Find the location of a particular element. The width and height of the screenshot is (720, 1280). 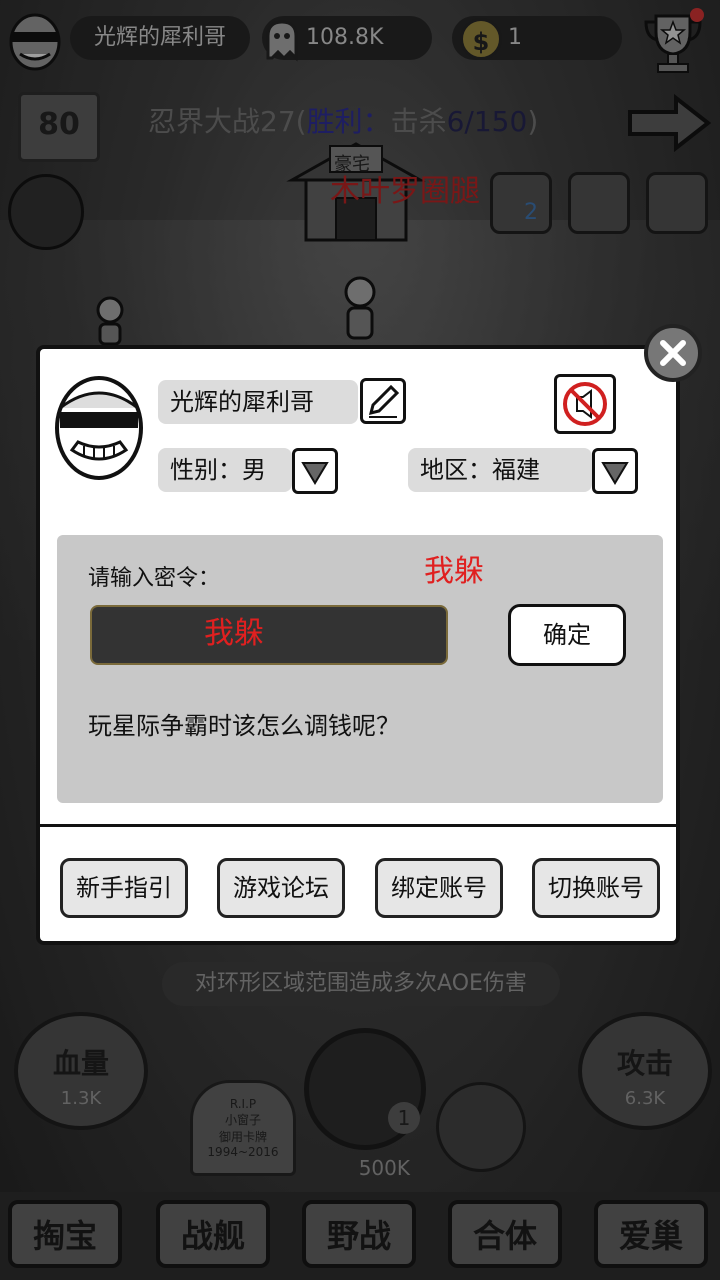

dialog-divider is located at coordinates (360, 825).